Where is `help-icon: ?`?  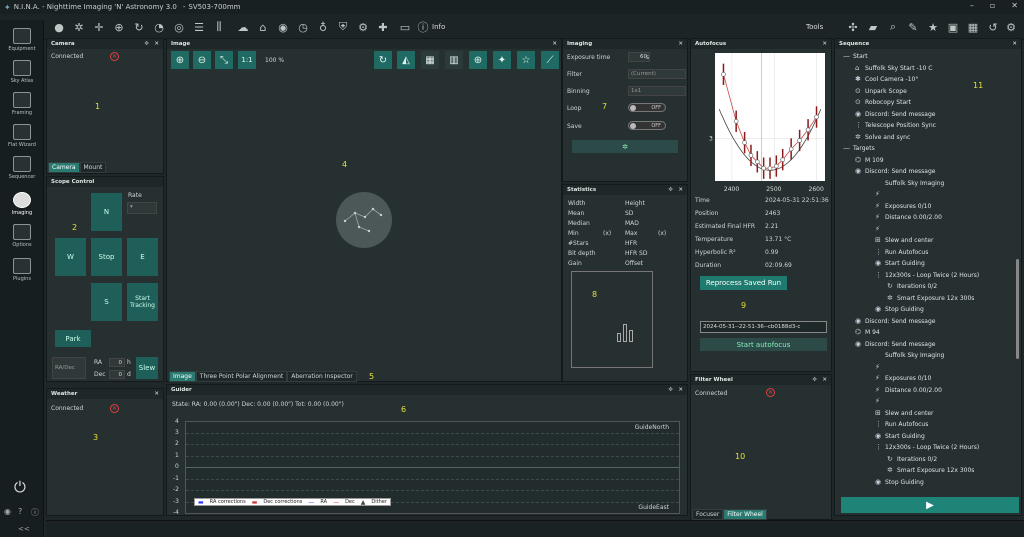
help-icon: ? is located at coordinates (20, 511).